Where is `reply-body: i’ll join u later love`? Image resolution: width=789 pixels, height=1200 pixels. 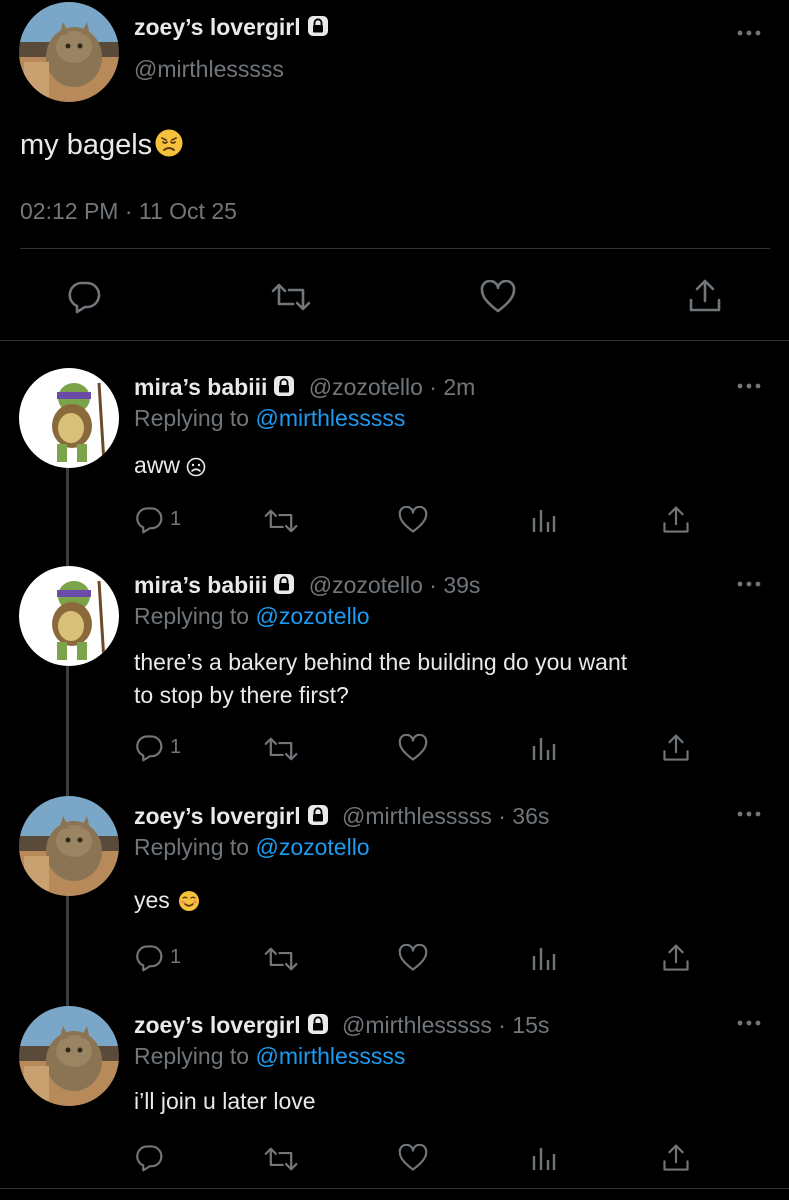
reply-body: i’ll join u later love is located at coordinates (225, 1101).